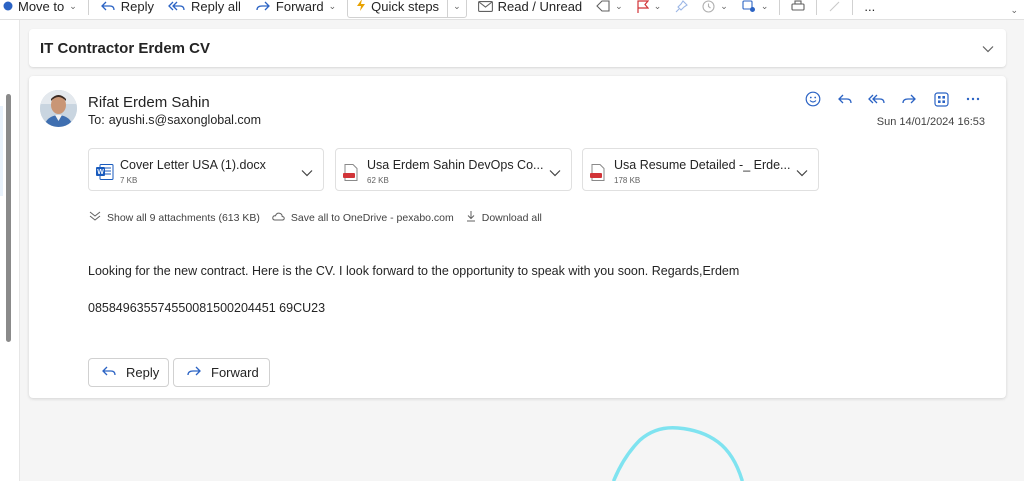  What do you see at coordinates (193, 165) in the screenshot?
I see `attachment-name: Cover Letter USA (1).docx` at bounding box center [193, 165].